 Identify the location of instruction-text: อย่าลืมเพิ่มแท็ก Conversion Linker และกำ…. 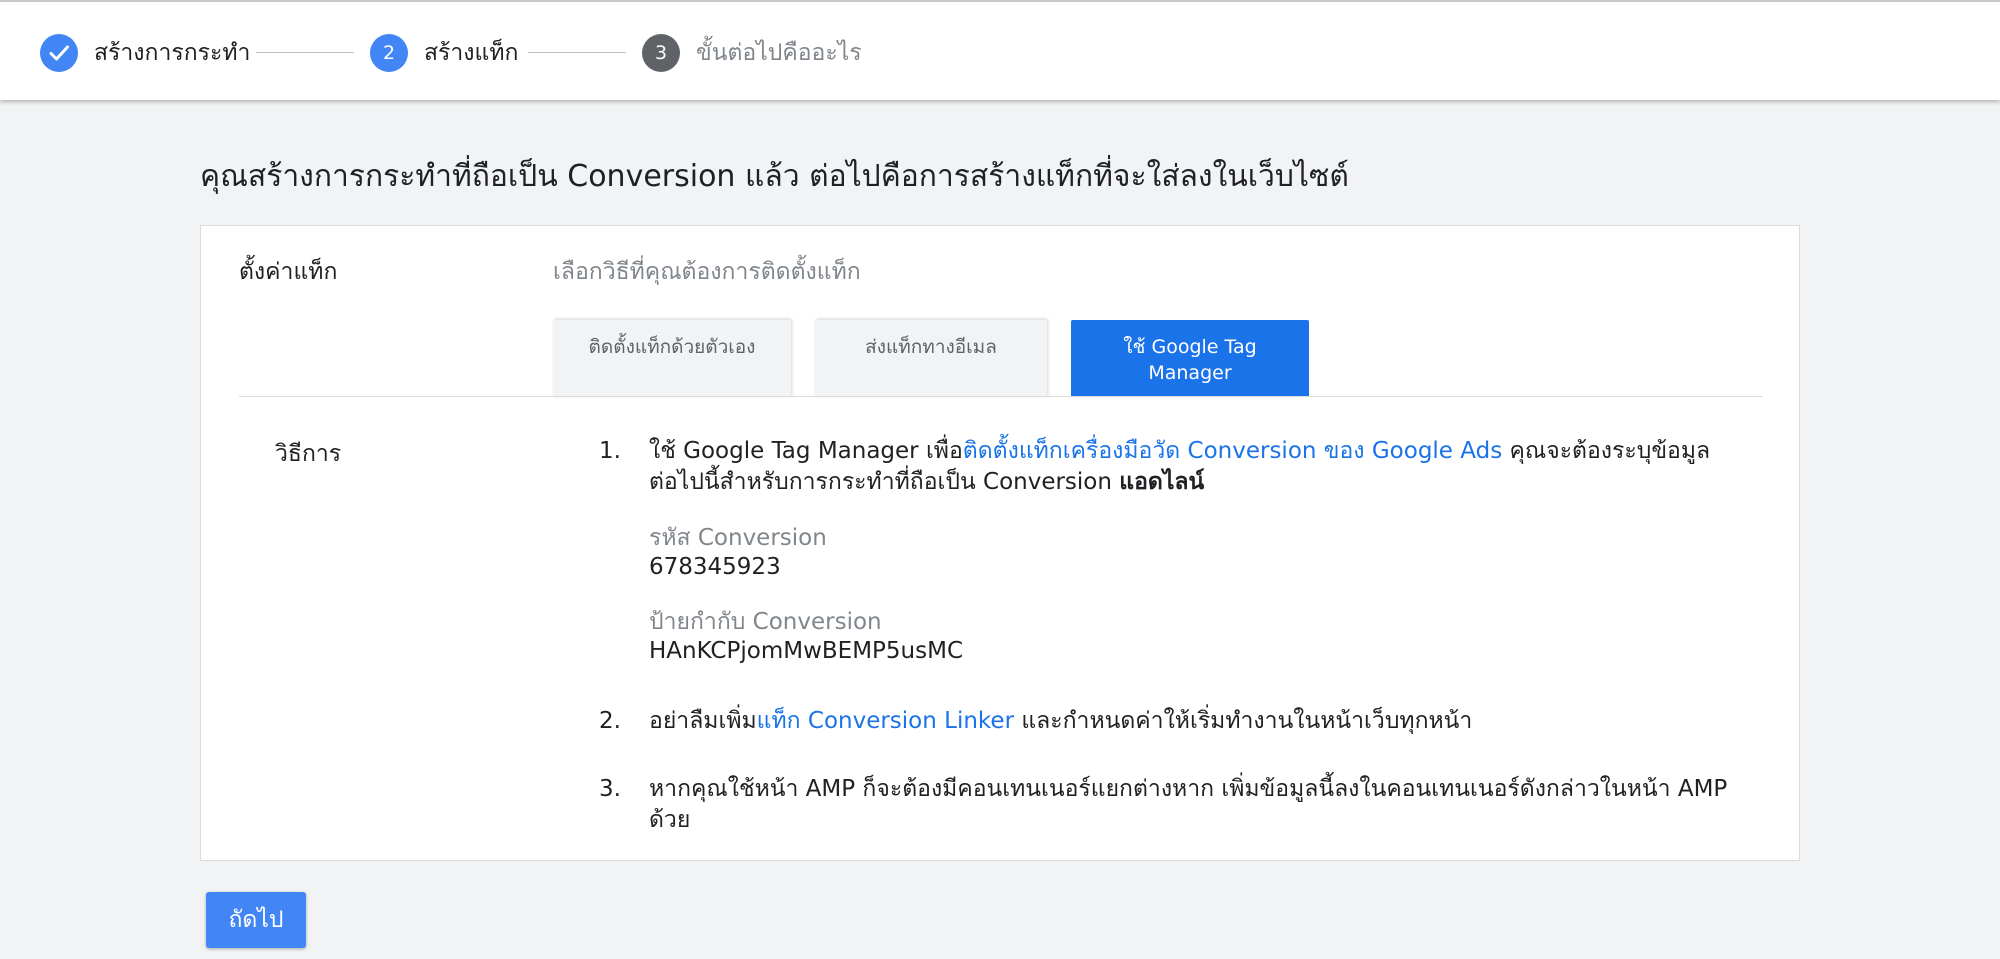
(1189, 721).